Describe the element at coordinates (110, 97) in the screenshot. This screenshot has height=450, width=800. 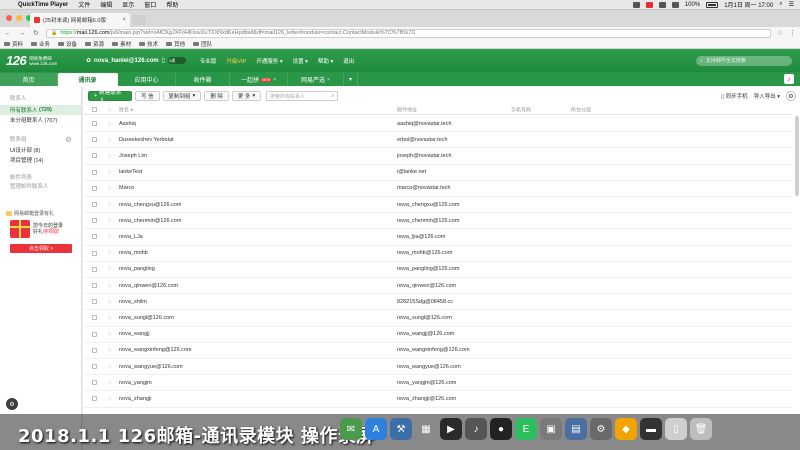
I see `new-contact-button: + 新建联系人` at that location.